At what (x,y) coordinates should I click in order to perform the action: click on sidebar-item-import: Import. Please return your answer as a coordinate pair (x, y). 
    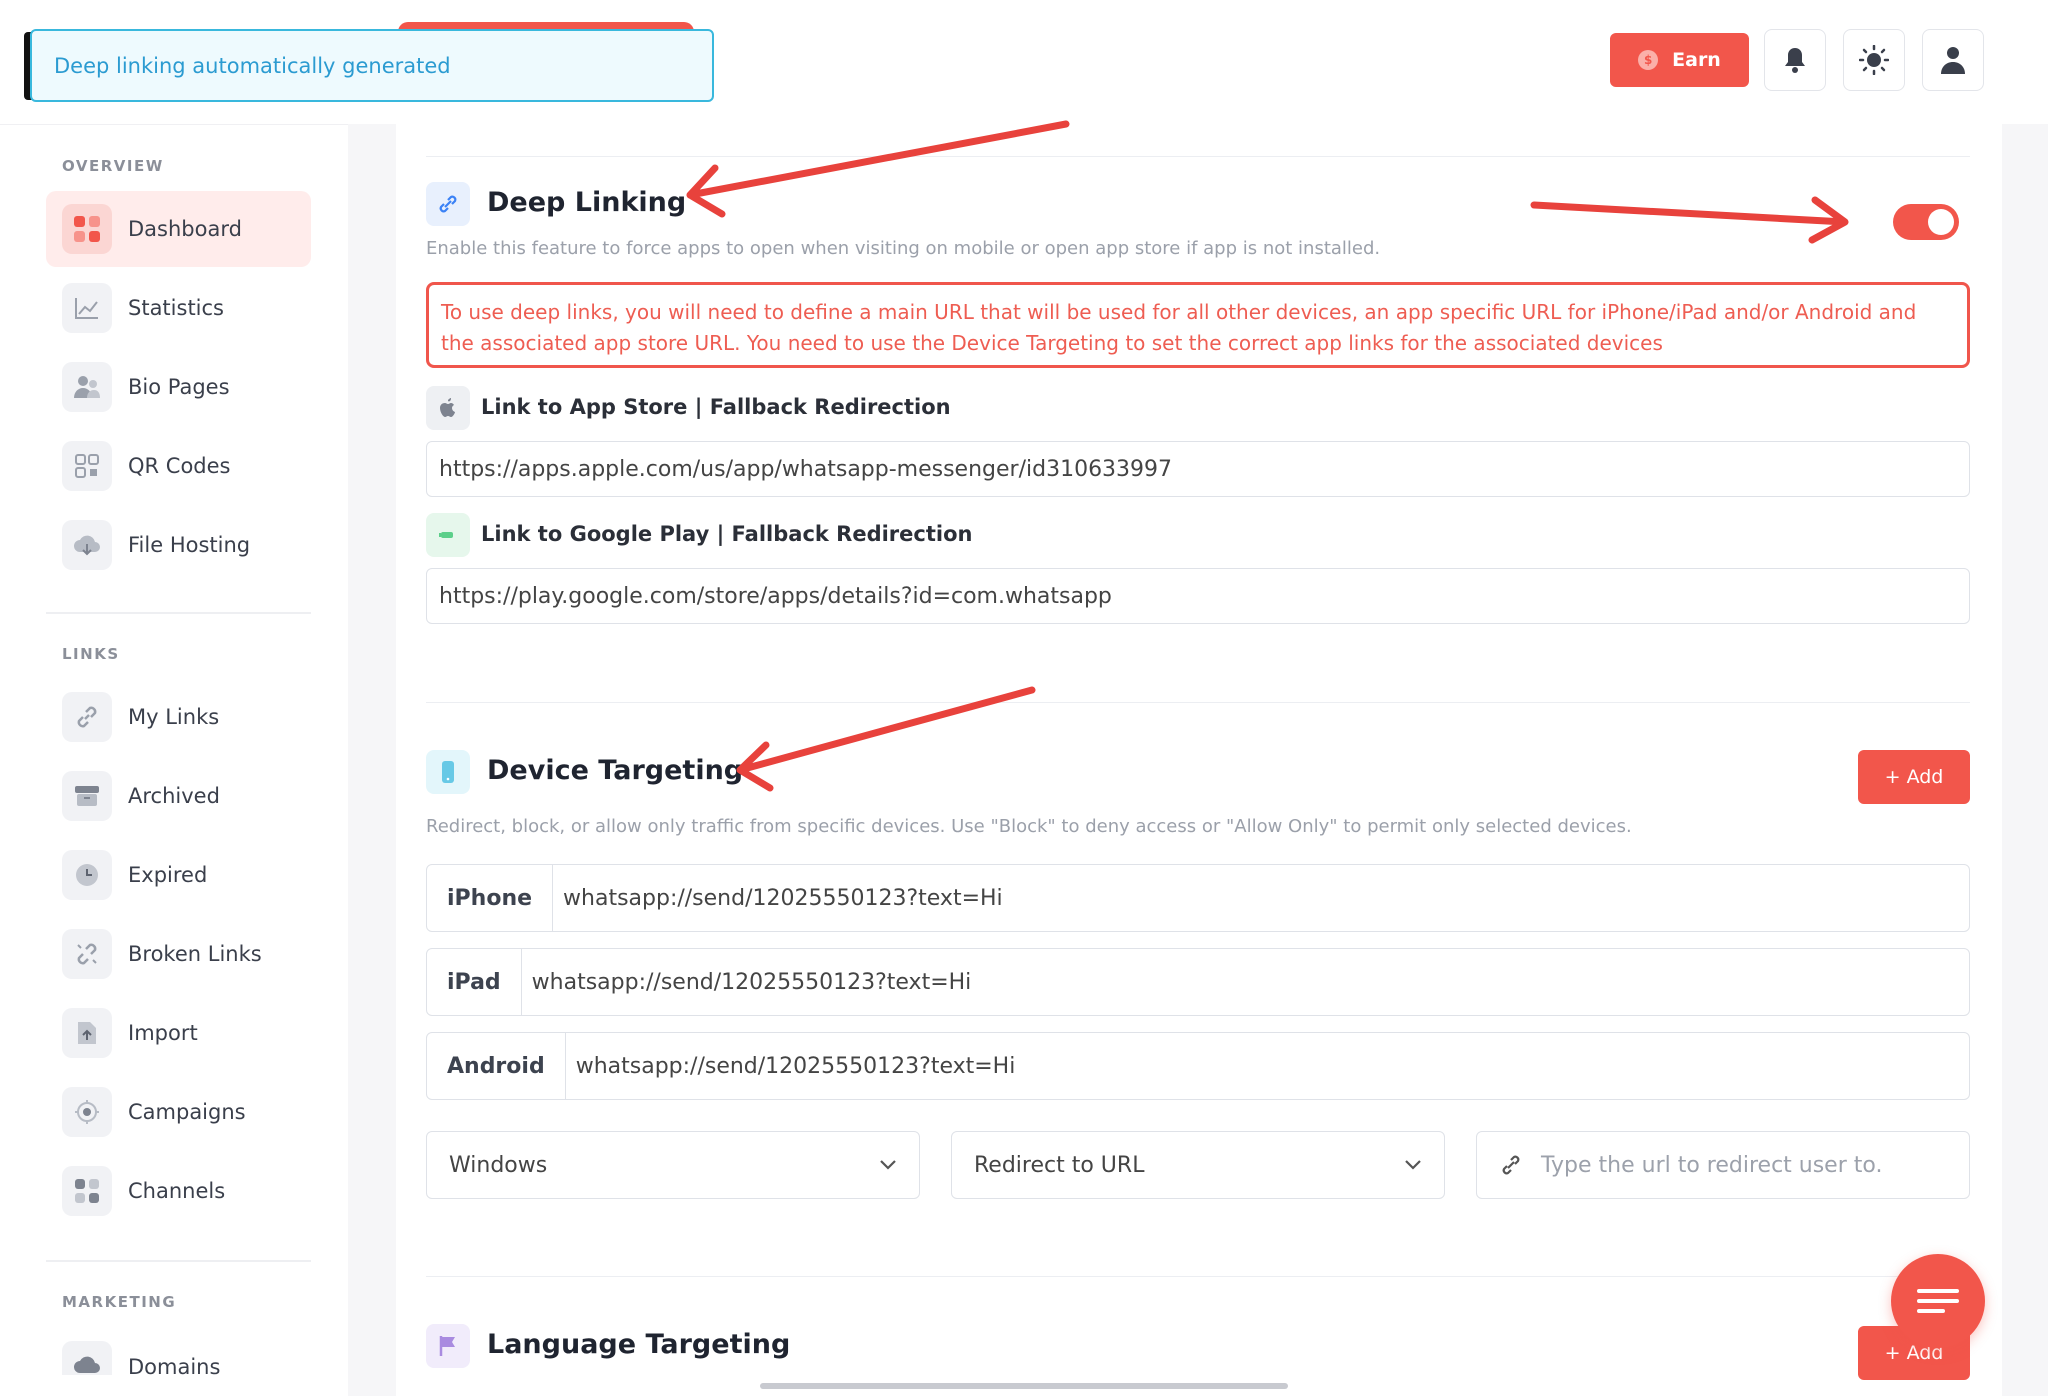
    Looking at the image, I should click on (178, 1033).